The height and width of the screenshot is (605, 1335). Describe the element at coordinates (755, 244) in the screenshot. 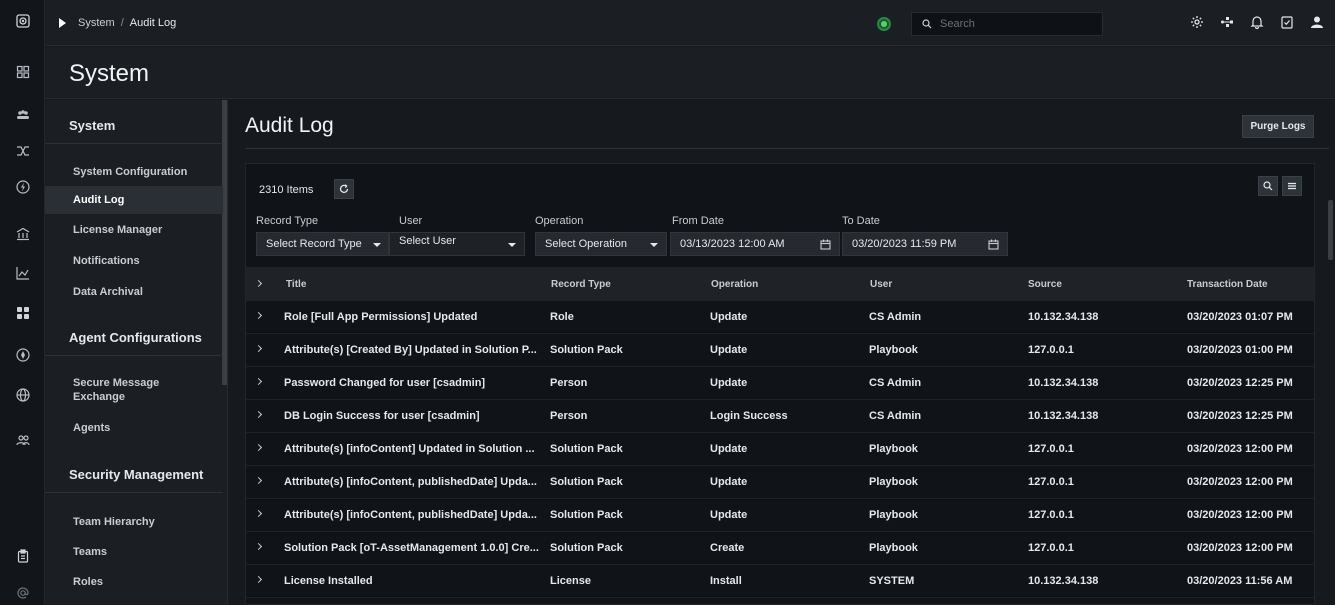

I see `from-date-input: 03/13/2023 12:00 AM` at that location.